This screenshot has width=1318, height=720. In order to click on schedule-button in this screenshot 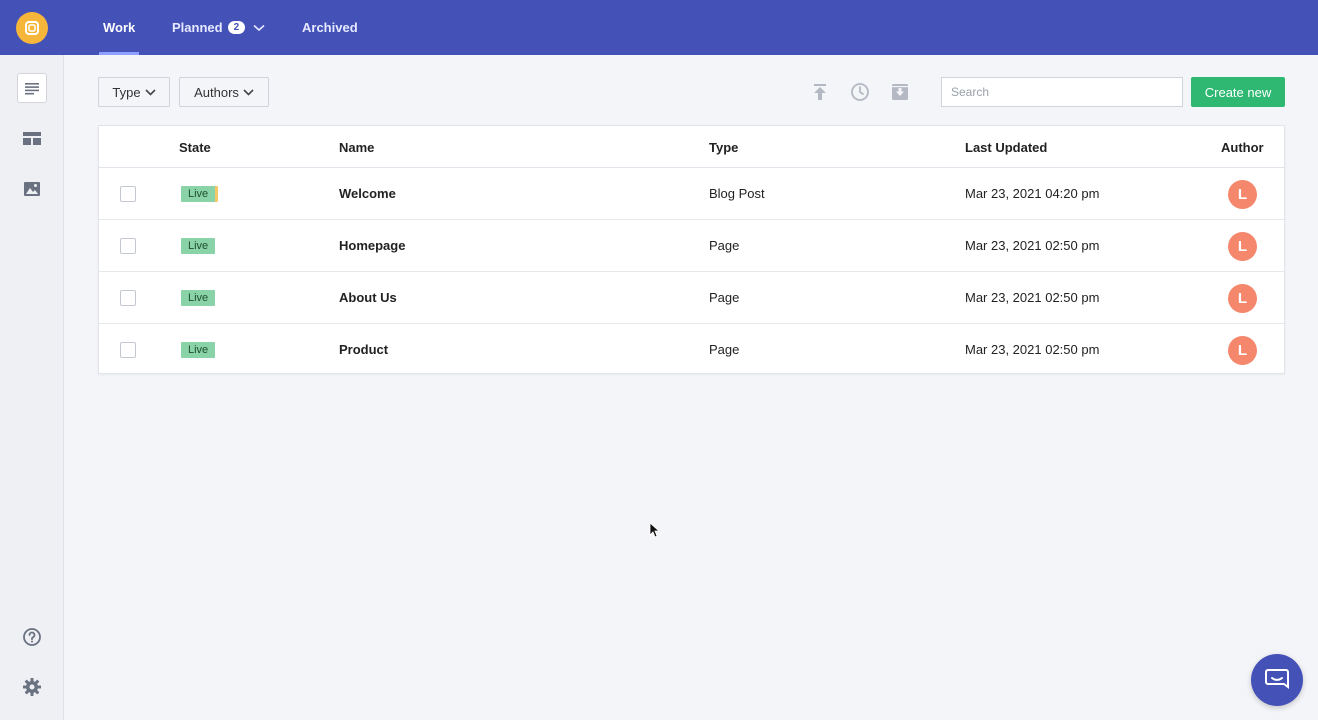, I will do `click(860, 92)`.